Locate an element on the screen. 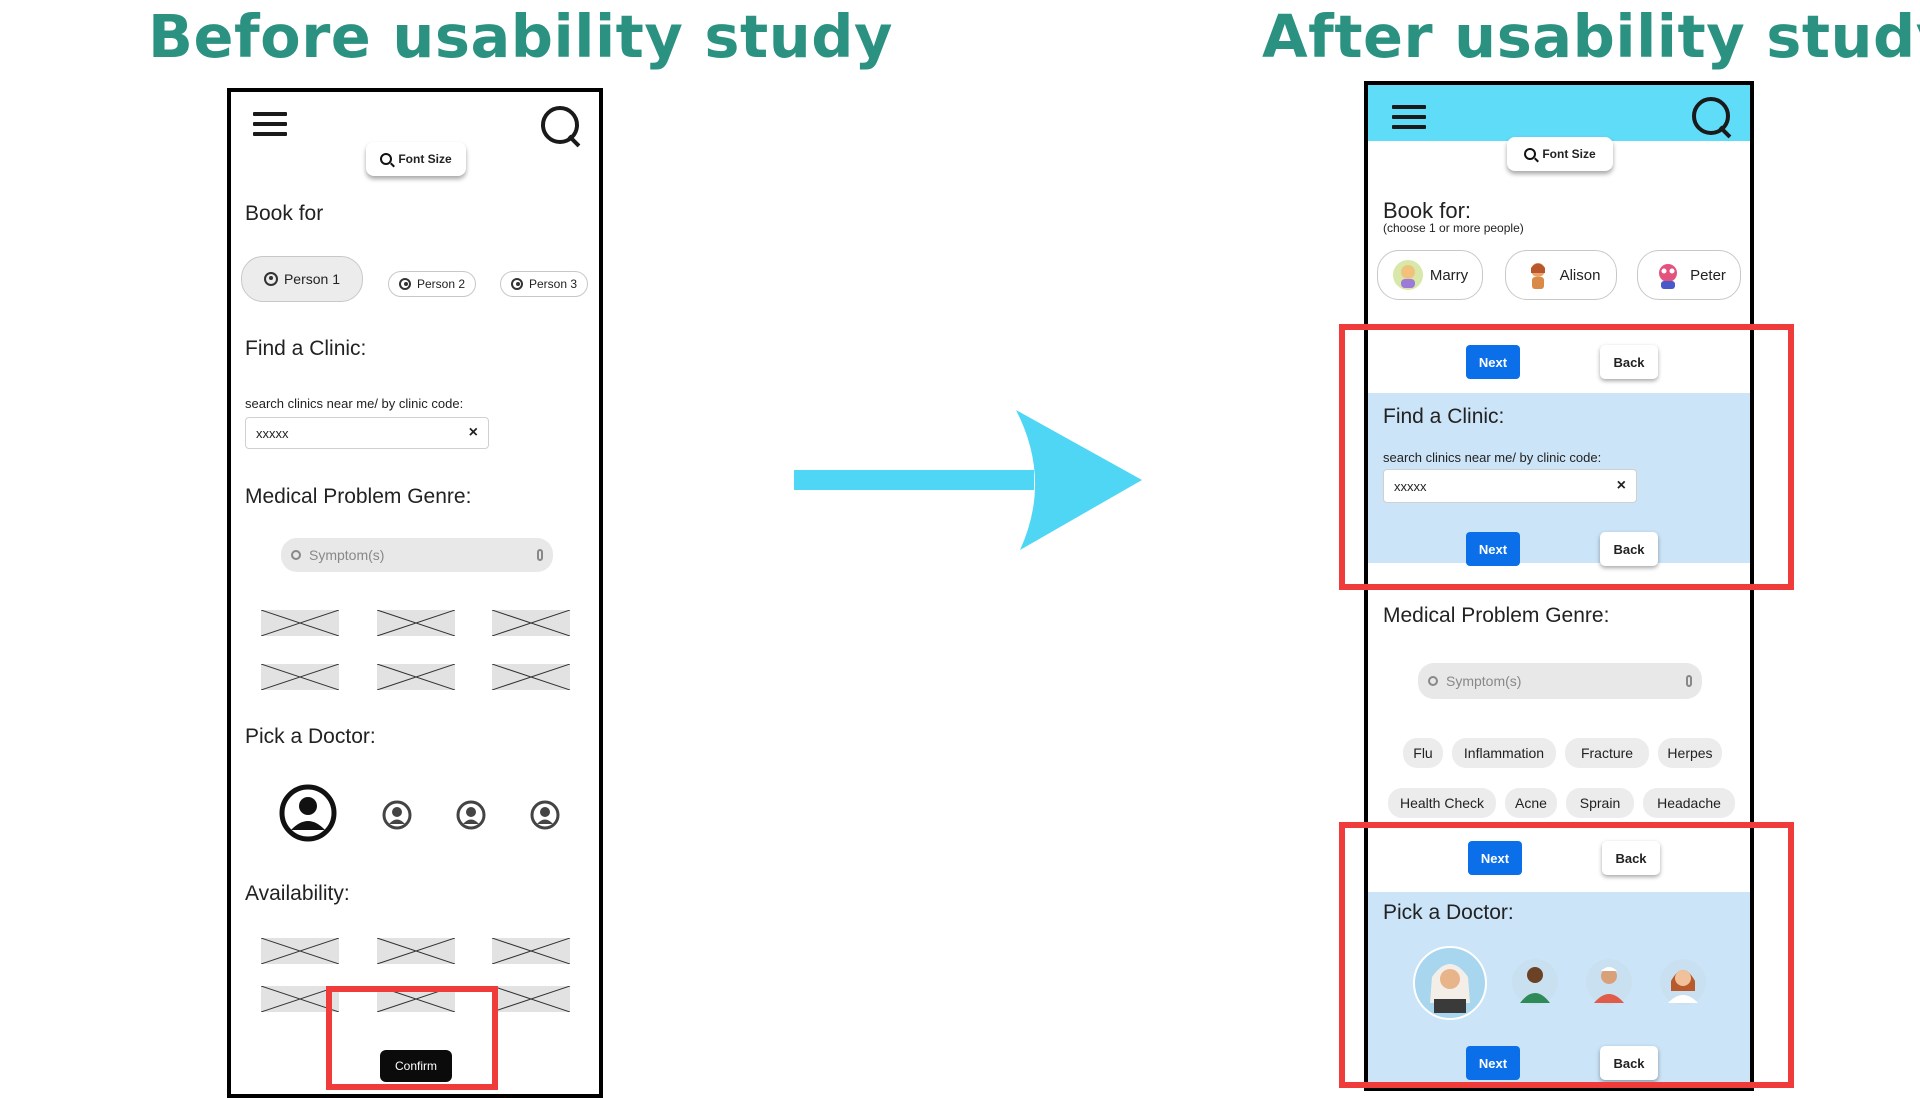  peter-avatar is located at coordinates (1668, 276).